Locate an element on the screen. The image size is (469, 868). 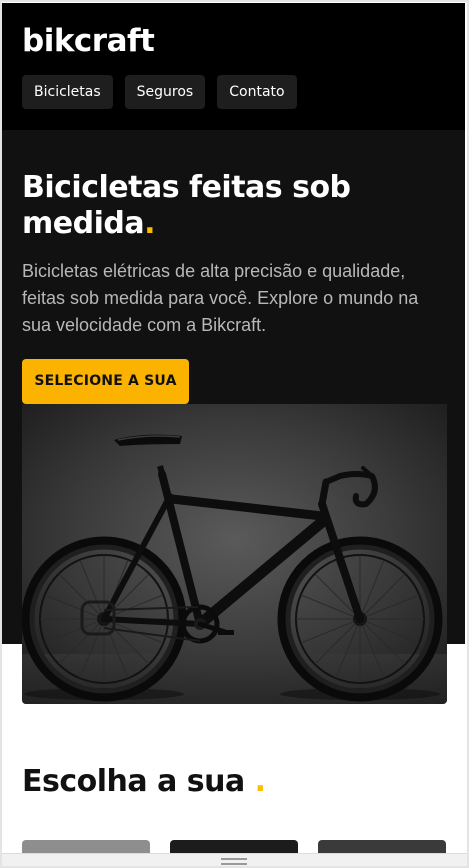
nav-item-seguros: Seguros is located at coordinates (165, 92).